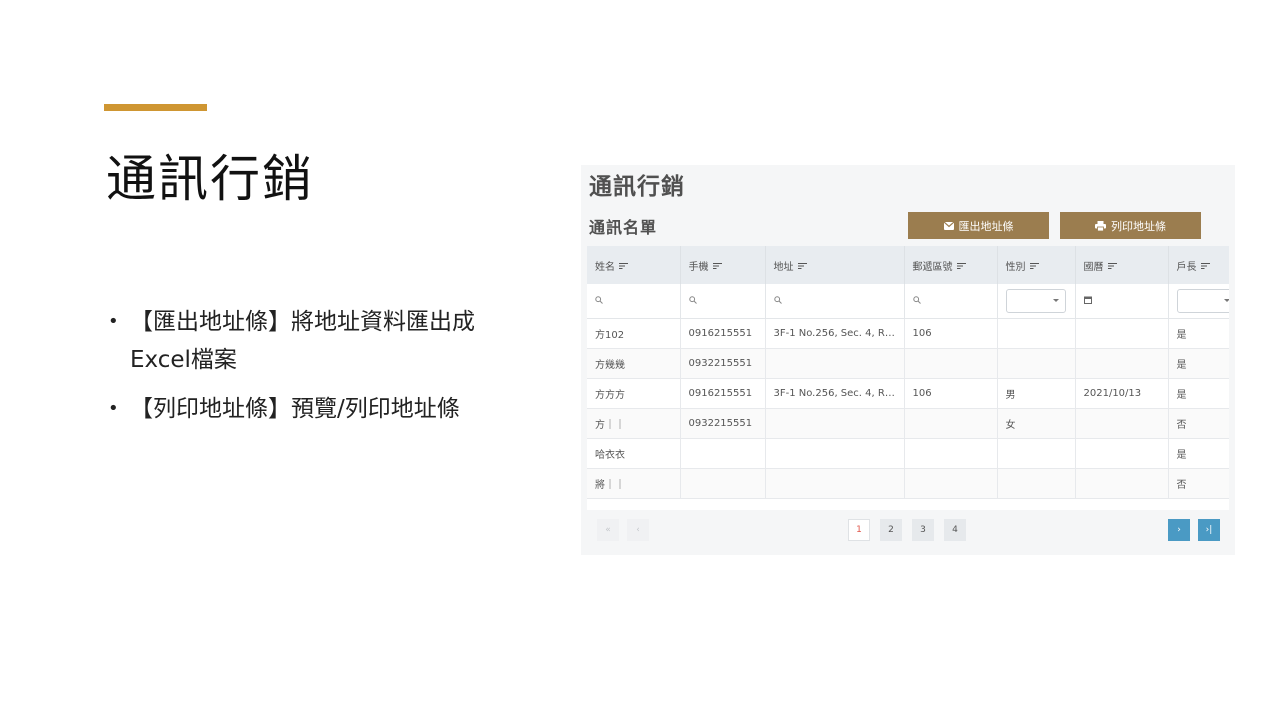  Describe the element at coordinates (1122, 393) in the screenshot. I see `table-cell: 2021/10/13` at that location.